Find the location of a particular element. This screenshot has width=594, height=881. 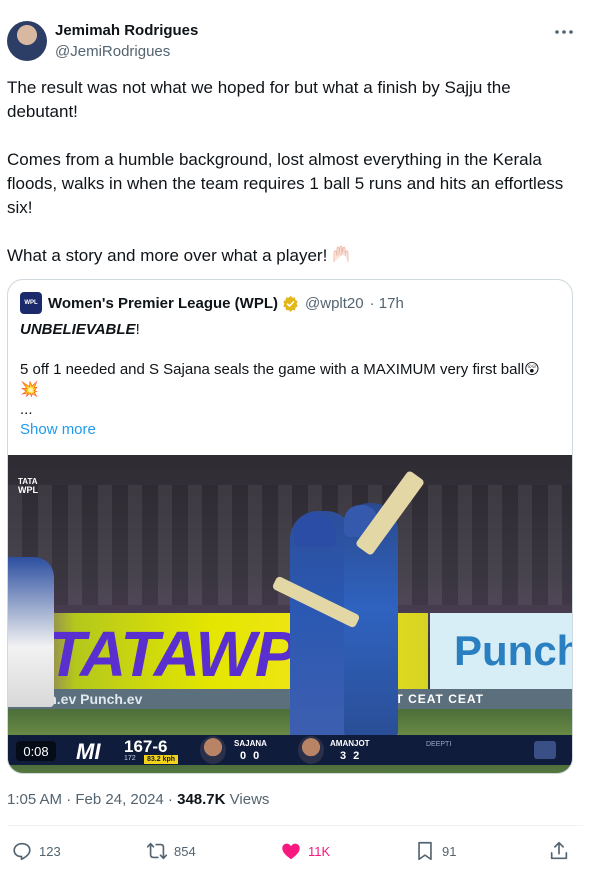

tata-wpl-logo: TATA WPL is located at coordinates (28, 486).